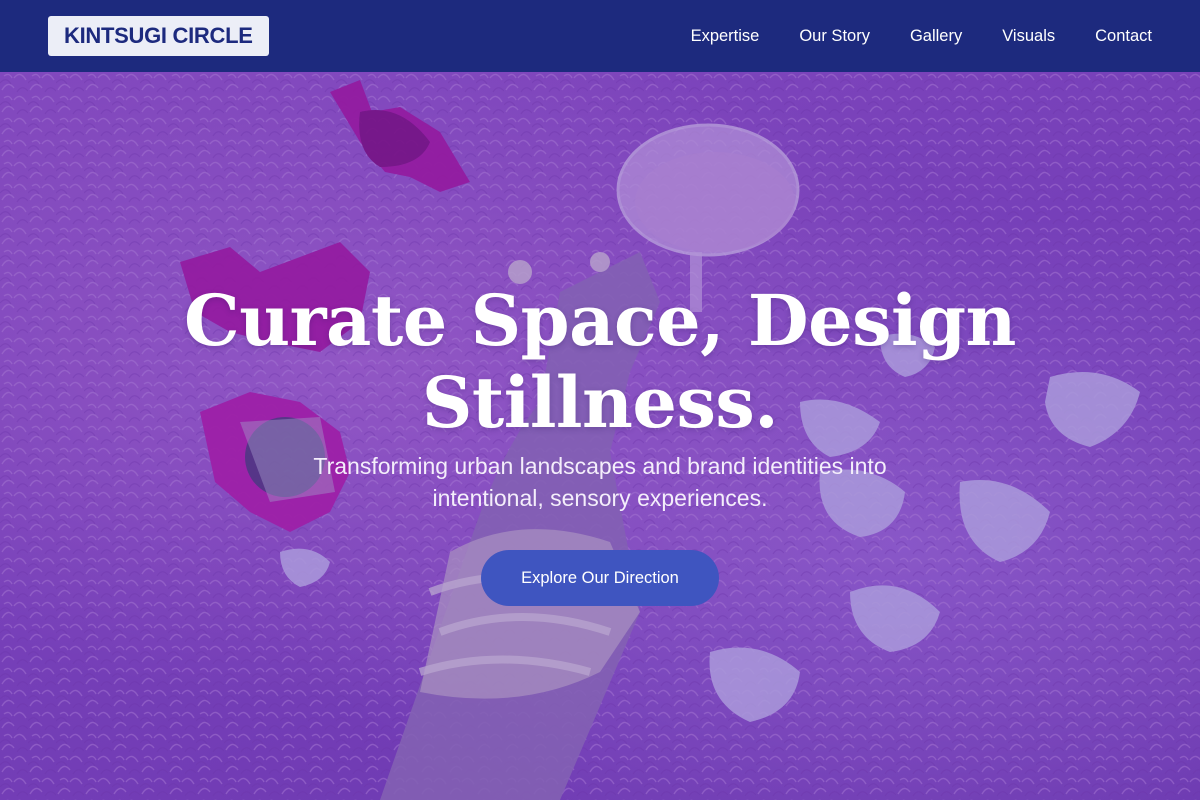 This screenshot has height=800, width=1200. I want to click on hero-title: Curate Space, Design Stillness., so click(600, 361).